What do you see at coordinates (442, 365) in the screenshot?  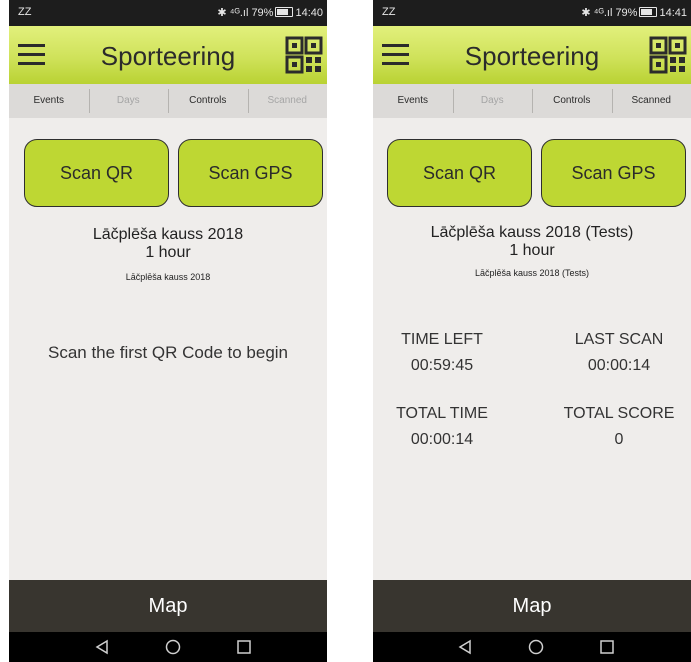 I see `time-left-value: 00:59:45` at bounding box center [442, 365].